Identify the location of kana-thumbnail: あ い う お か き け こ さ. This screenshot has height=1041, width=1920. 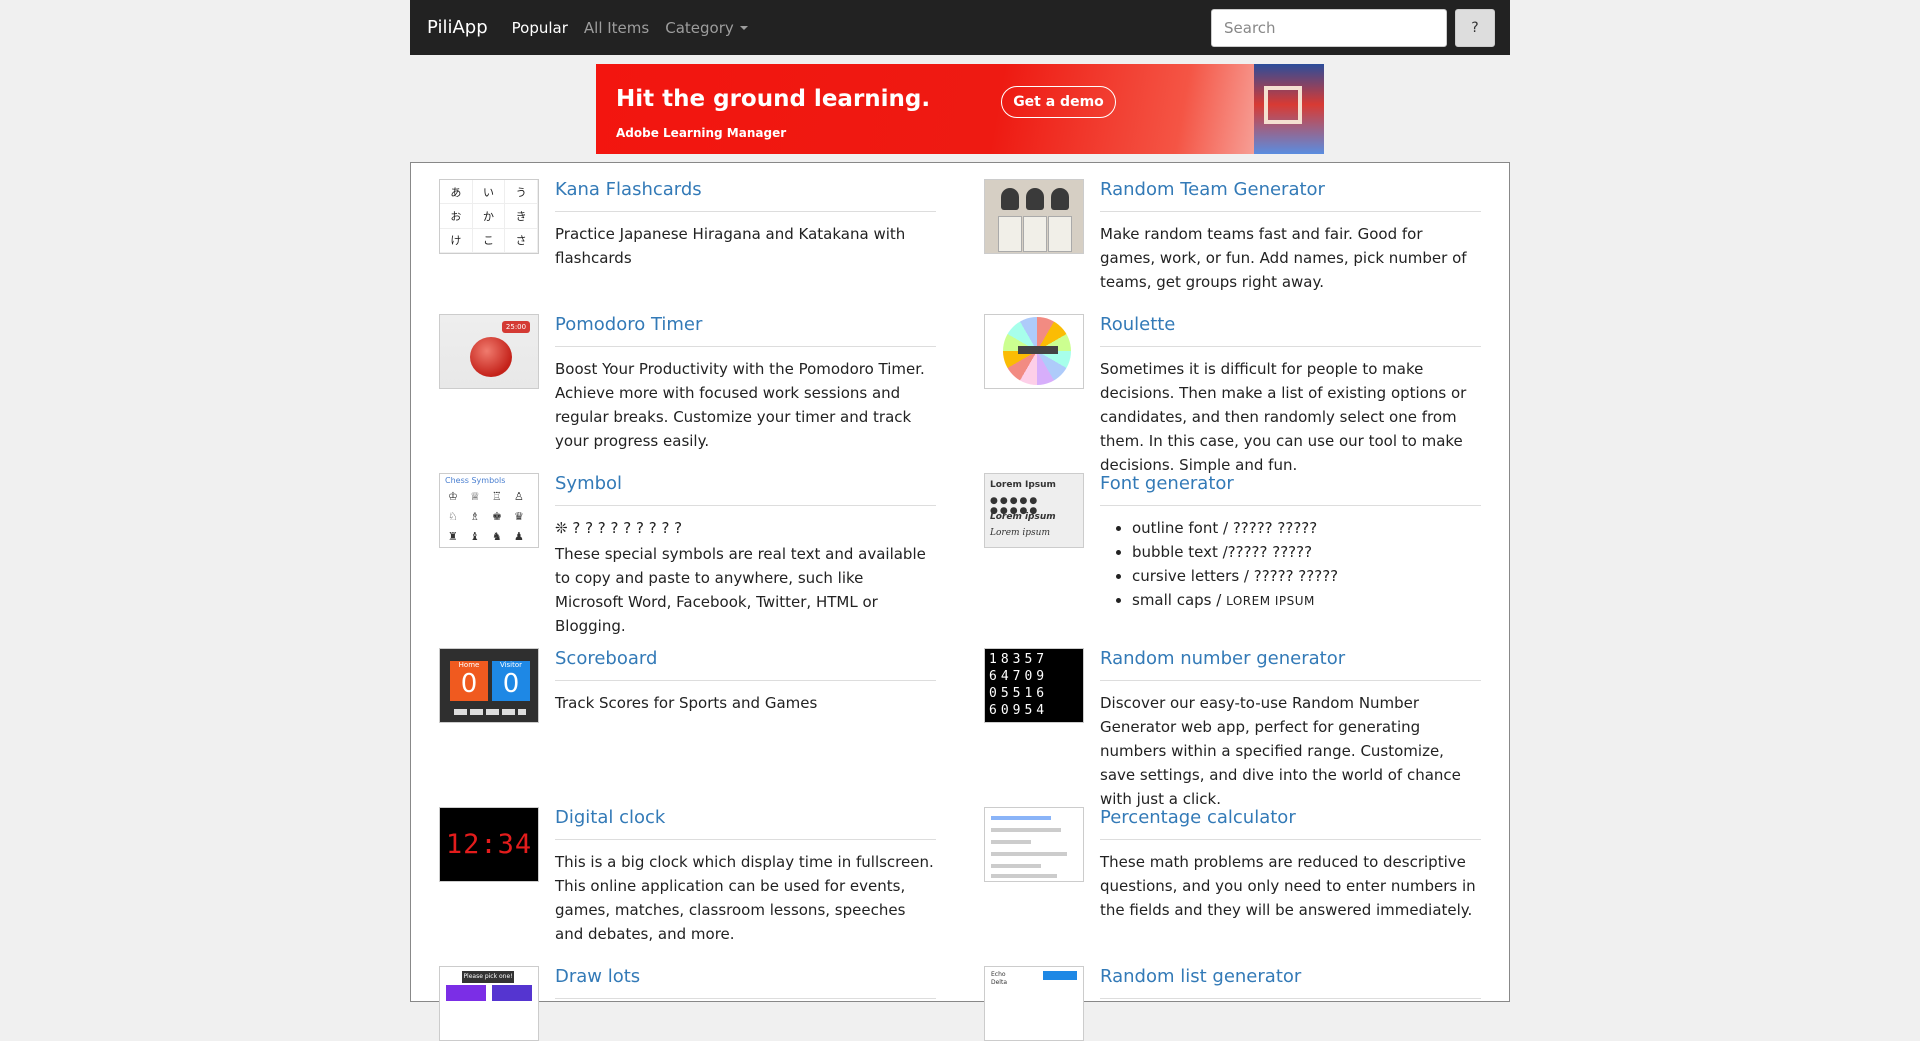
(489, 216).